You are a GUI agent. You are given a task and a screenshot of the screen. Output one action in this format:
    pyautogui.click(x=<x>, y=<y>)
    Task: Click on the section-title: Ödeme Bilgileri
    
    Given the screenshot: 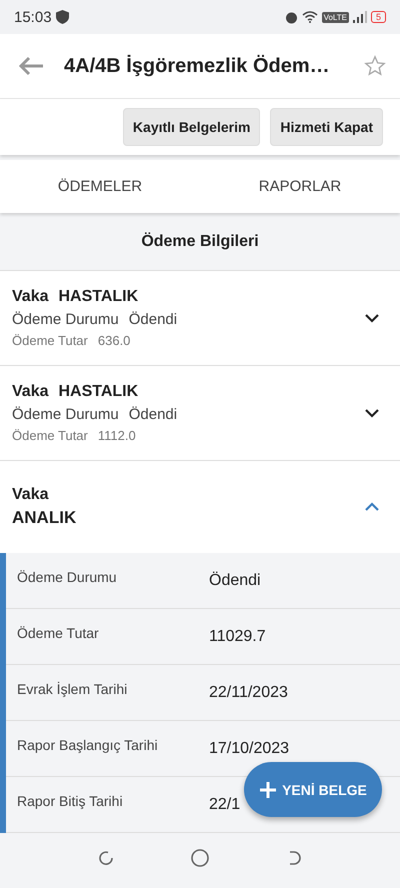 What is the action you would take?
    pyautogui.click(x=200, y=241)
    